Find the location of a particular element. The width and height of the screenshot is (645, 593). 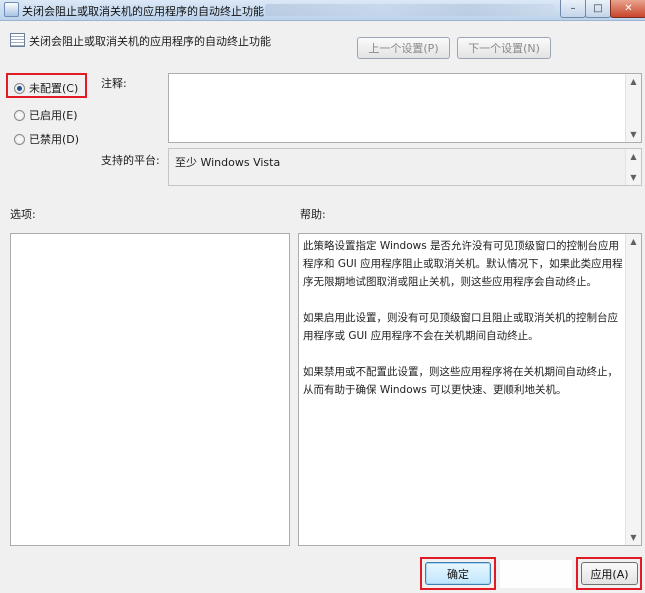

radio-selected-dot is located at coordinates (19, 88).